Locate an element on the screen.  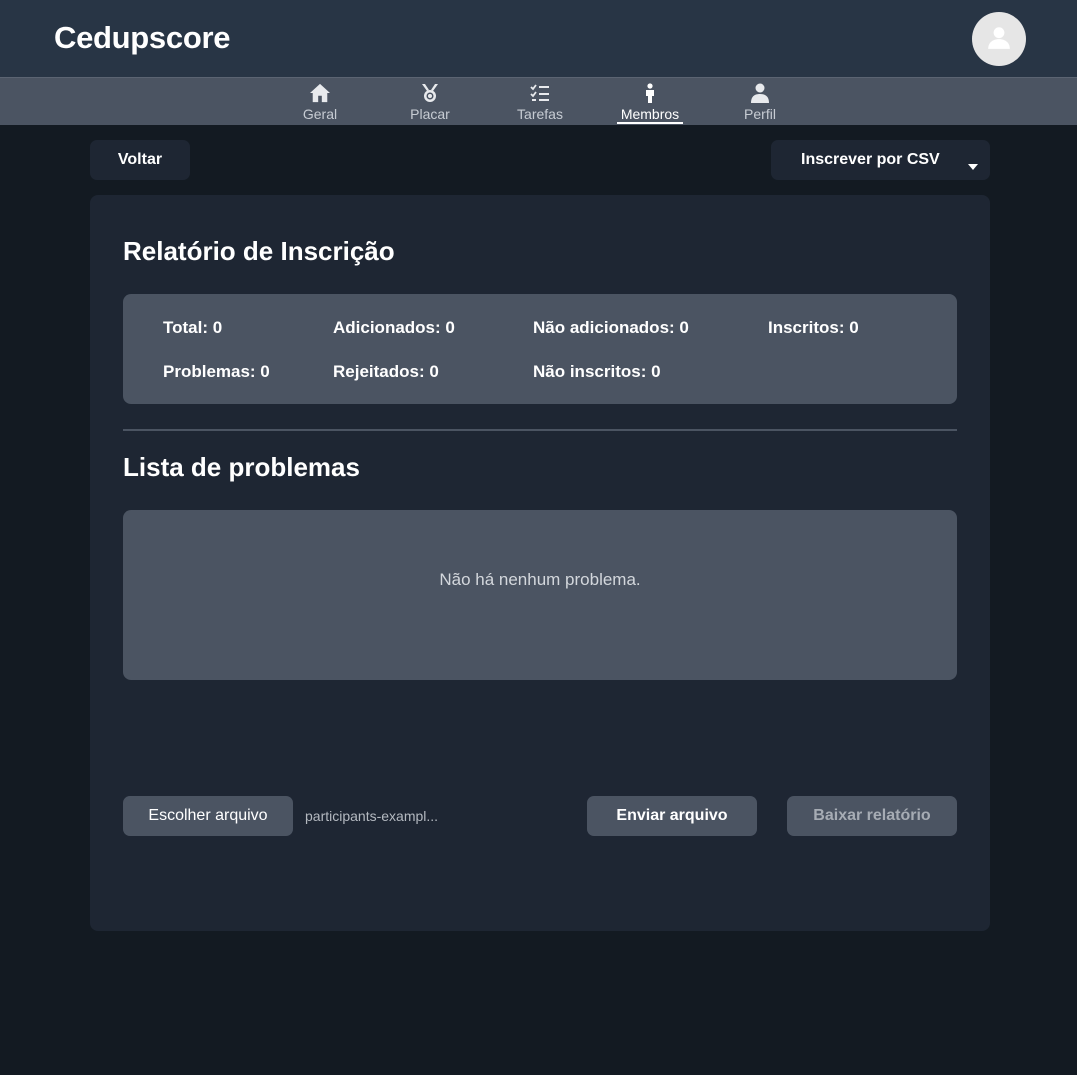
enroll-csv-label: Inscrever por CSV is located at coordinates (870, 159).